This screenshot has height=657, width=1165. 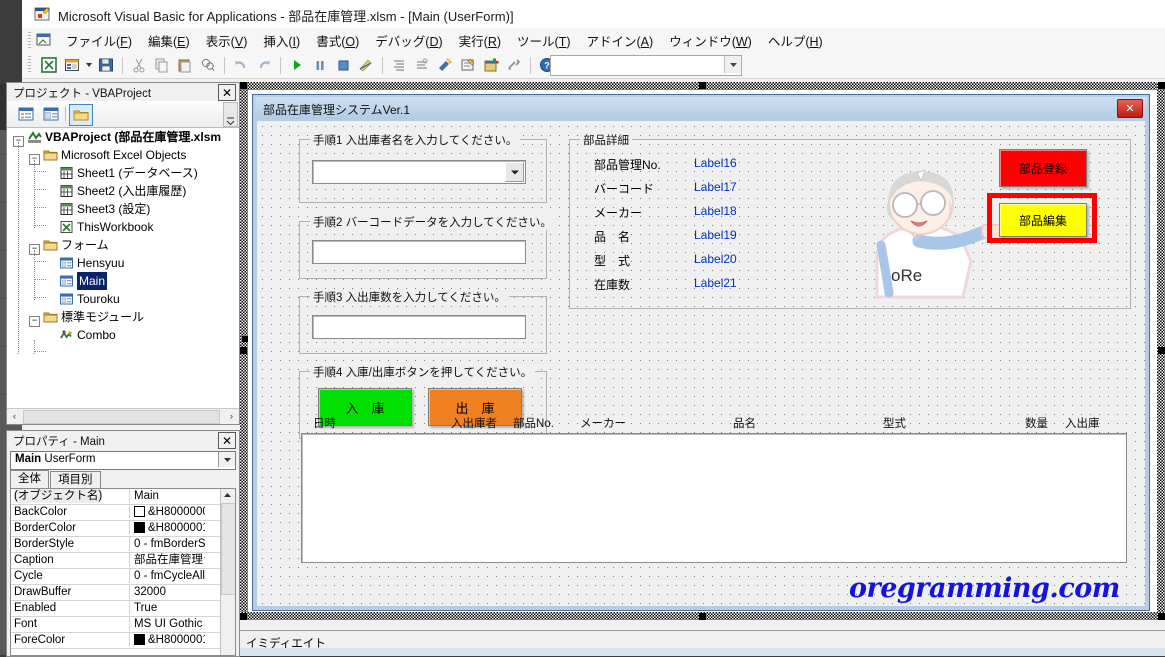 What do you see at coordinates (468, 65) in the screenshot?
I see `toolbox-icon` at bounding box center [468, 65].